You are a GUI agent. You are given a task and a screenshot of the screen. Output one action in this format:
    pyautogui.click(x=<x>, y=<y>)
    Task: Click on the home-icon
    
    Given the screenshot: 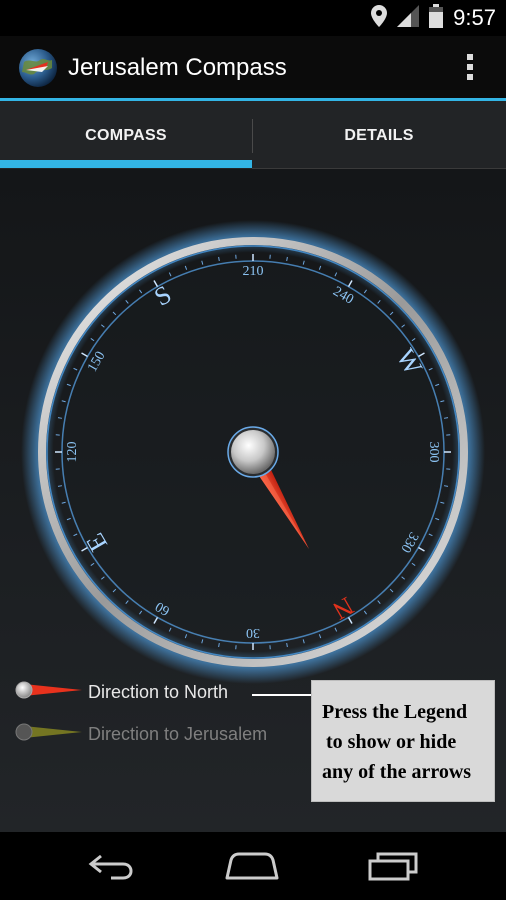 What is the action you would take?
    pyautogui.click(x=252, y=866)
    